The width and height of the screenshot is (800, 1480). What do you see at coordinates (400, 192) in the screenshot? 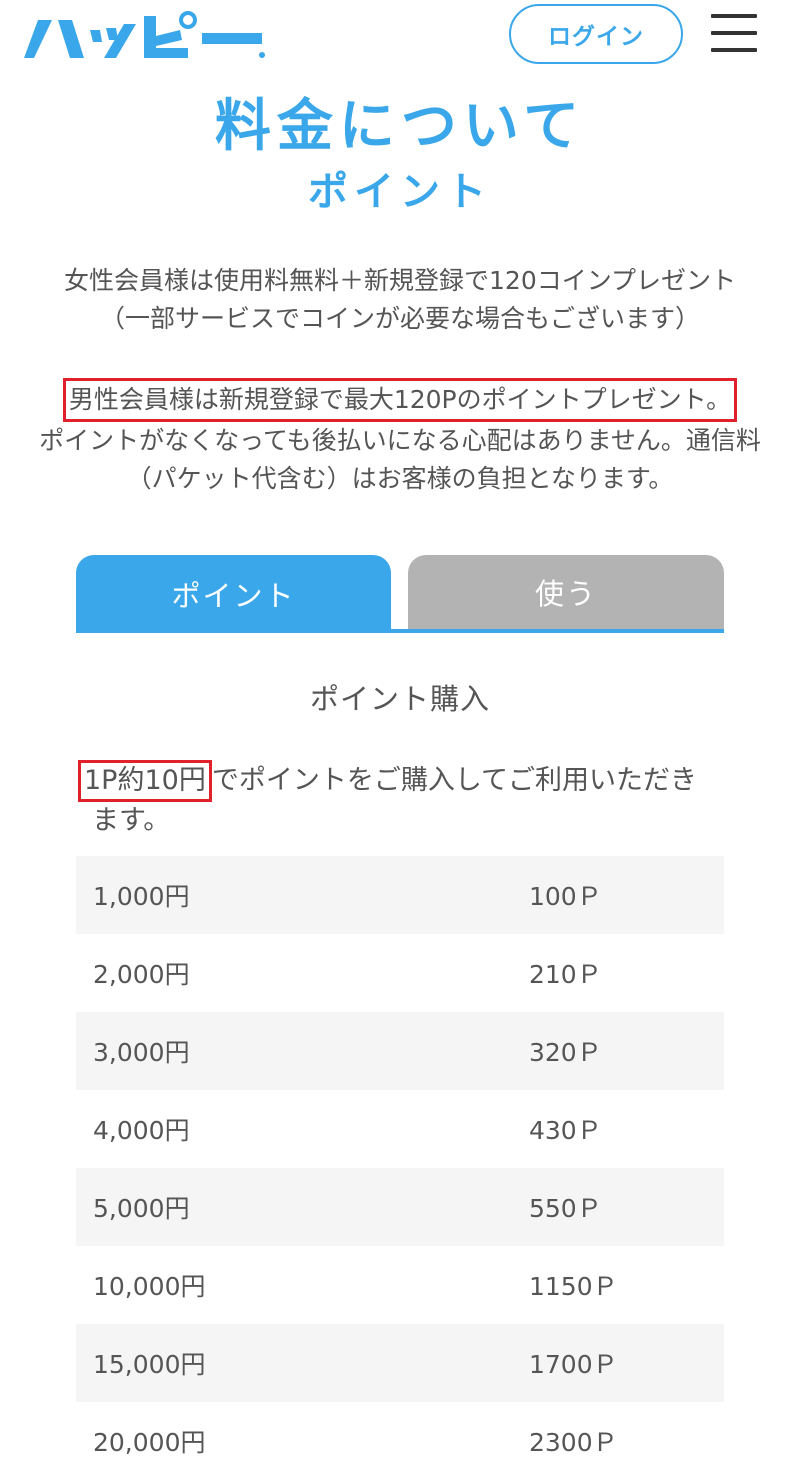
I see `page-subtitle: ポイント` at bounding box center [400, 192].